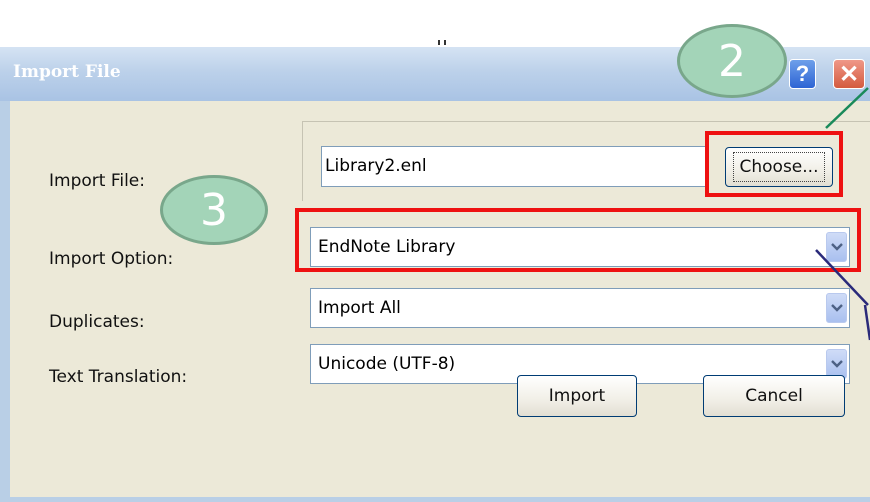 This screenshot has width=870, height=502. I want to click on step-badge-2: 2, so click(732, 61).